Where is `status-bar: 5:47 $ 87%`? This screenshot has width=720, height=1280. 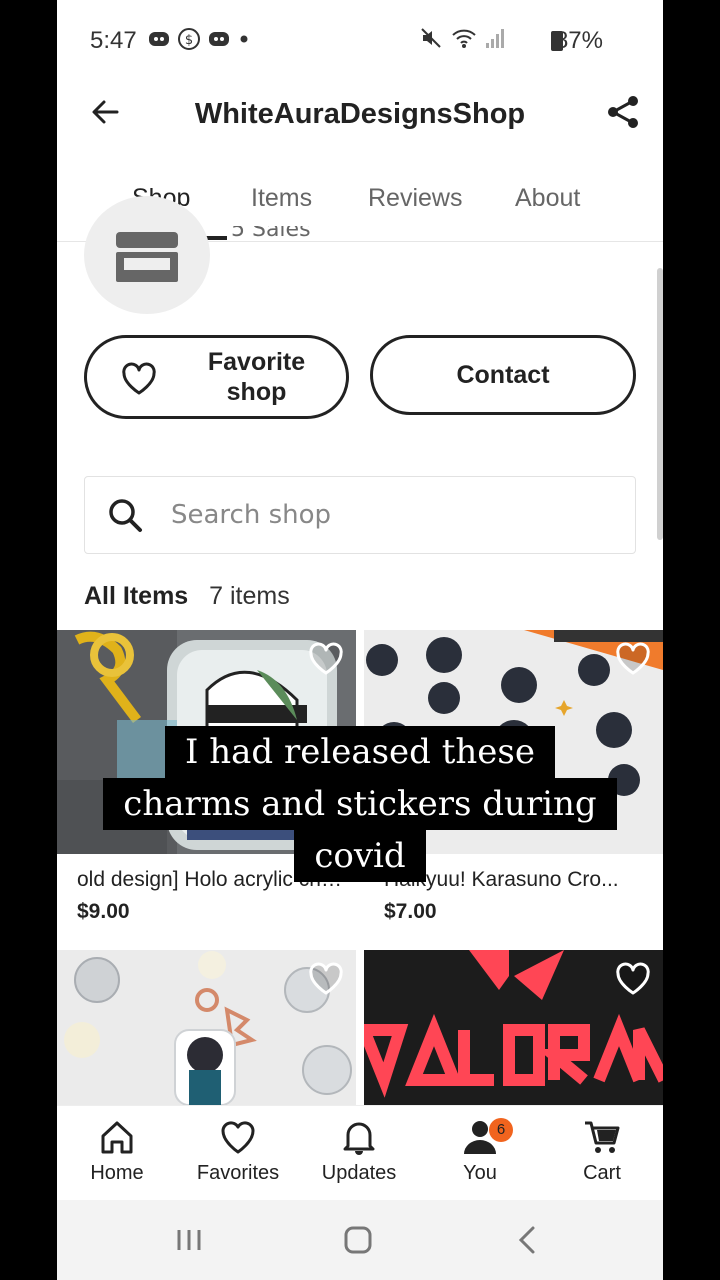
status-bar: 5:47 $ 87% is located at coordinates (360, 40).